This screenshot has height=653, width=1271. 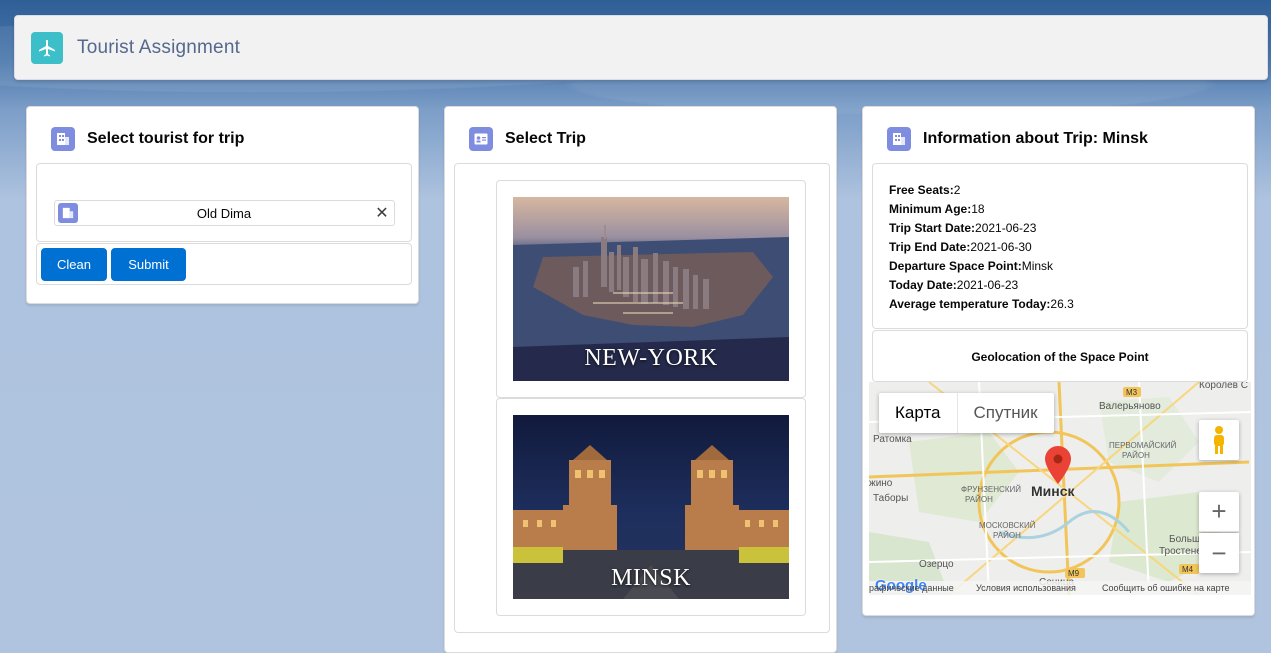 I want to click on map-label-rayon-3: РАЙОН, so click(x=1007, y=535).